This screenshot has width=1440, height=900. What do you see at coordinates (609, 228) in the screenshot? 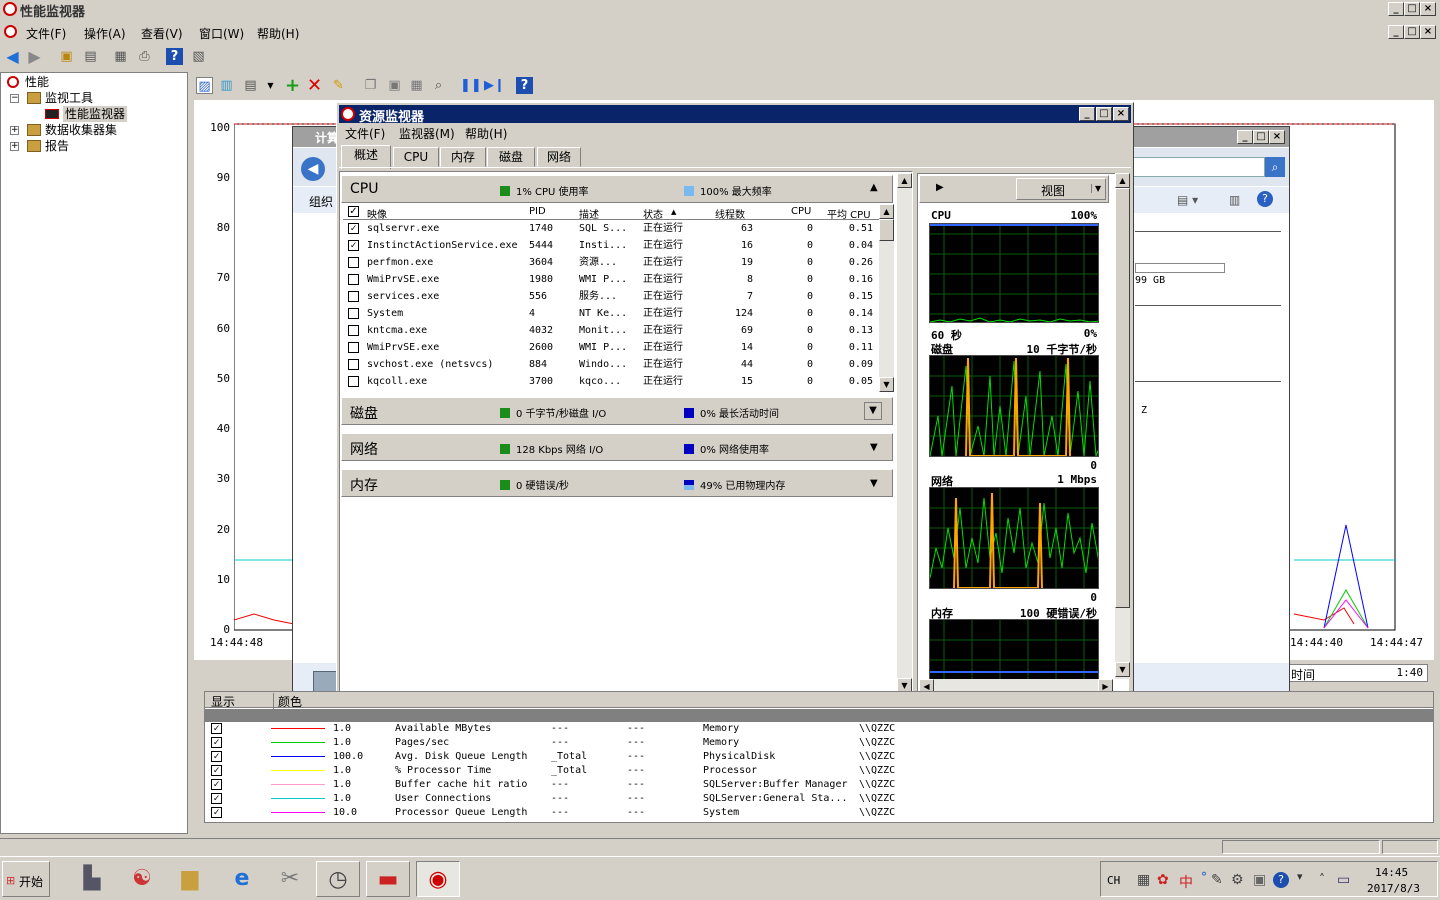
I see `process-row: ✓ sqlservr.exe 1740 SQL S... 正在运行 63 0 0.51` at bounding box center [609, 228].